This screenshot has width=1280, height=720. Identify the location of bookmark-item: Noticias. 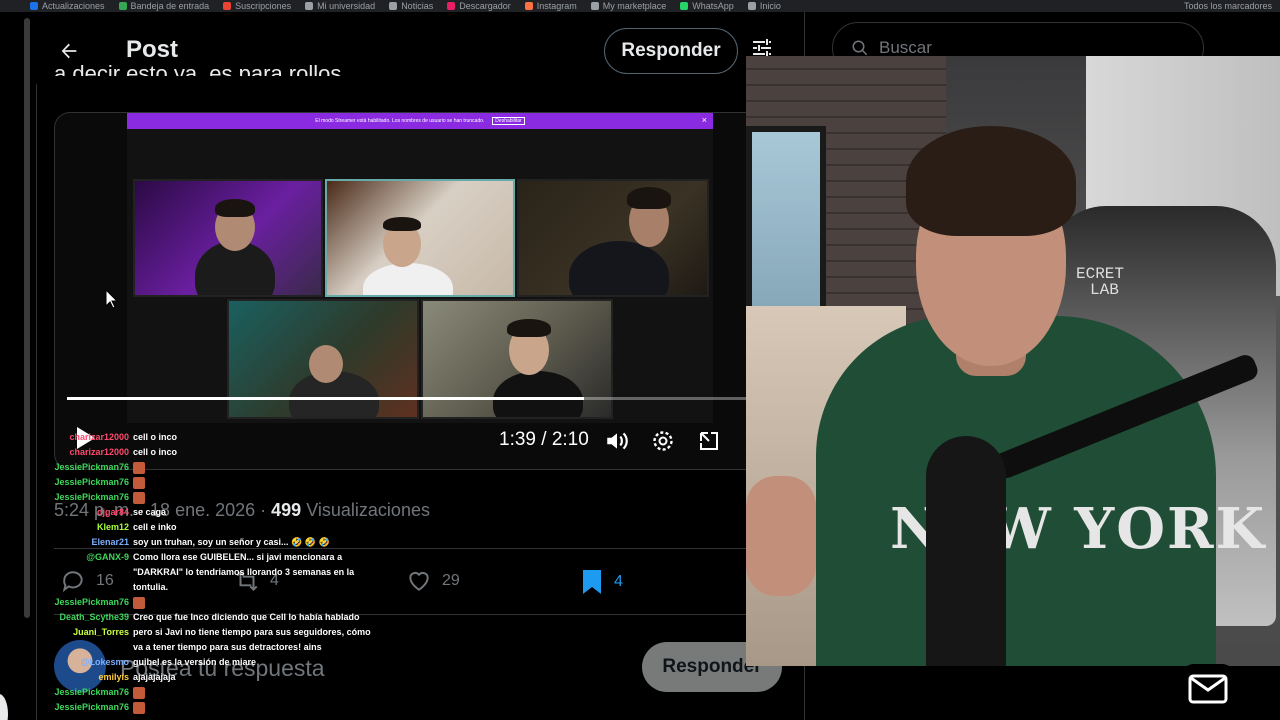
(411, 6).